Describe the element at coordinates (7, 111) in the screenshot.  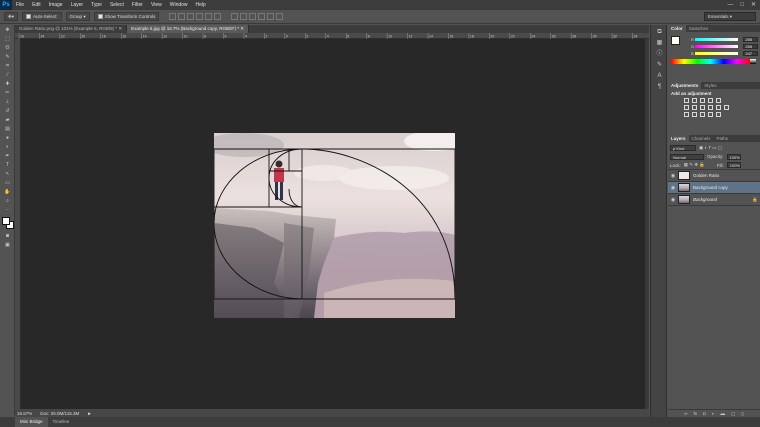
I see `history-brush-tool-icon: ↺` at that location.